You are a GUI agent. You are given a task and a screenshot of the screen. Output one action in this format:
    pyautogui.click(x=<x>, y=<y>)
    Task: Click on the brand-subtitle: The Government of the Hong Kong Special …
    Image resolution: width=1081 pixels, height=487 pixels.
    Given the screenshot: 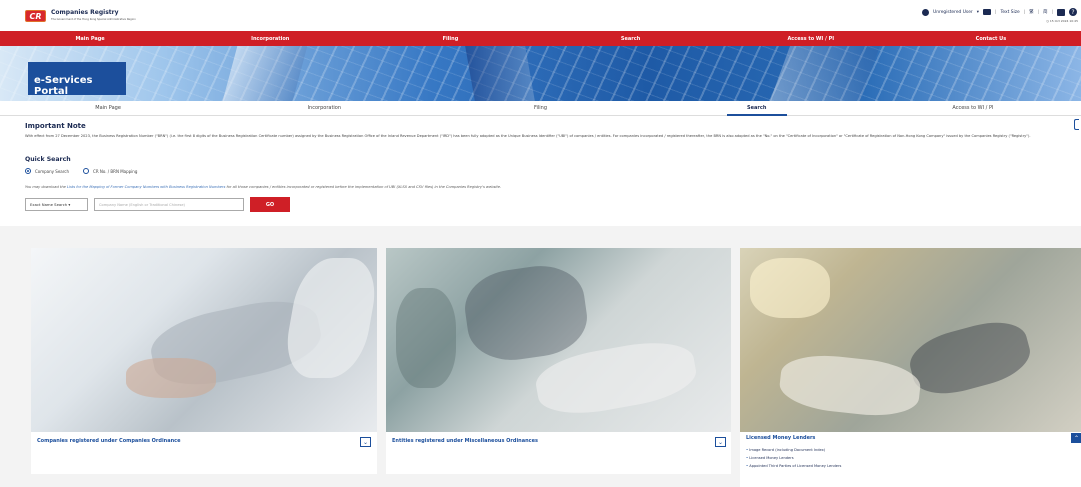 What is the action you would take?
    pyautogui.click(x=93, y=19)
    